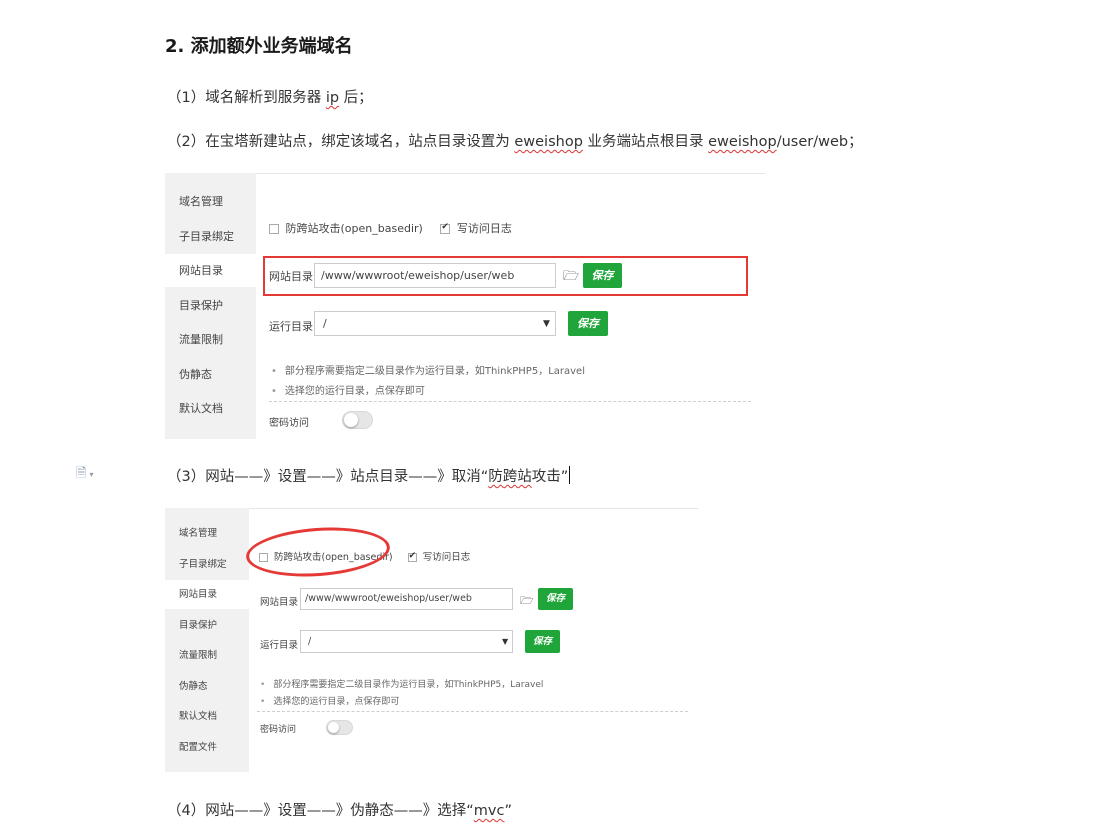  Describe the element at coordinates (210, 339) in the screenshot. I see `panel1-sidebar-item-4: 流量限制` at that location.